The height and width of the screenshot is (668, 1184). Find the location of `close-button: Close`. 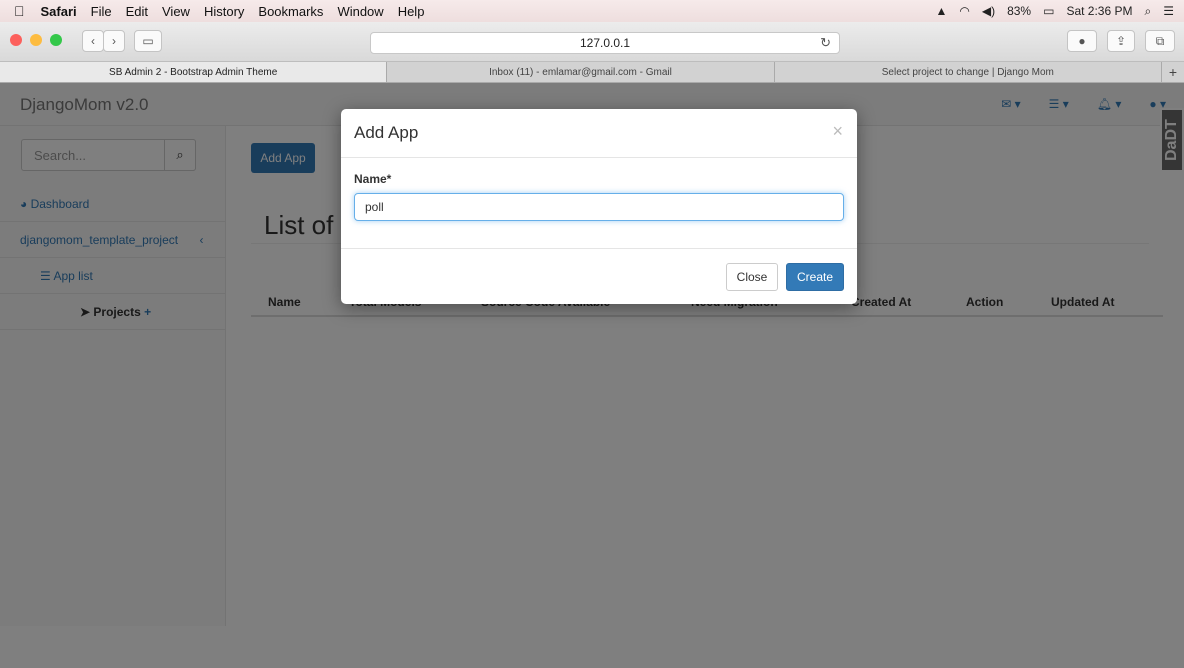

close-button: Close is located at coordinates (752, 277).